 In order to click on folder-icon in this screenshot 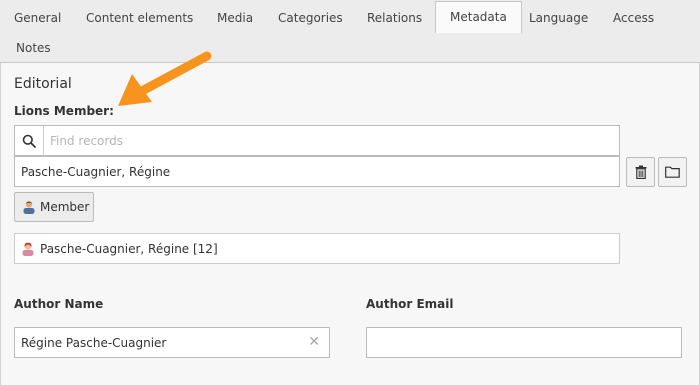, I will do `click(672, 172)`.